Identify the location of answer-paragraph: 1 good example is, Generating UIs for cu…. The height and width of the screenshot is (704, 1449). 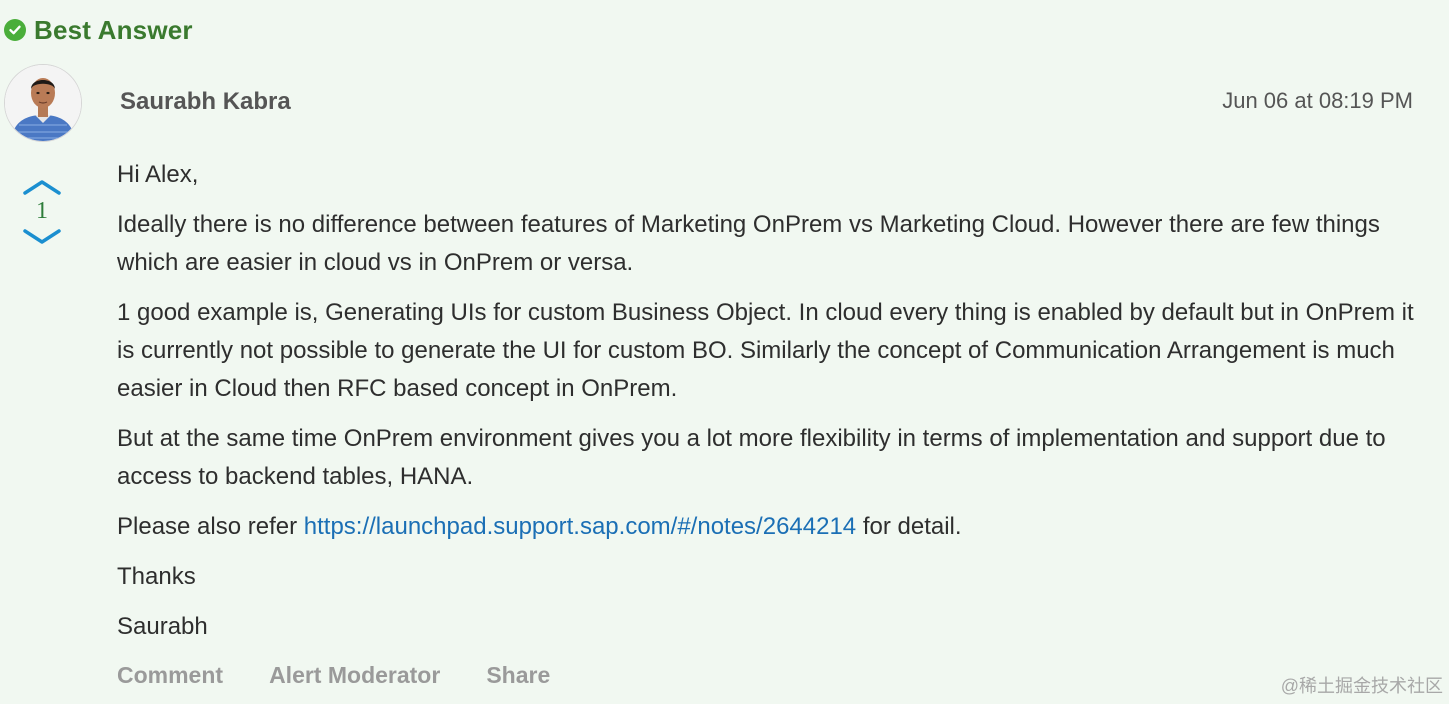
(765, 350).